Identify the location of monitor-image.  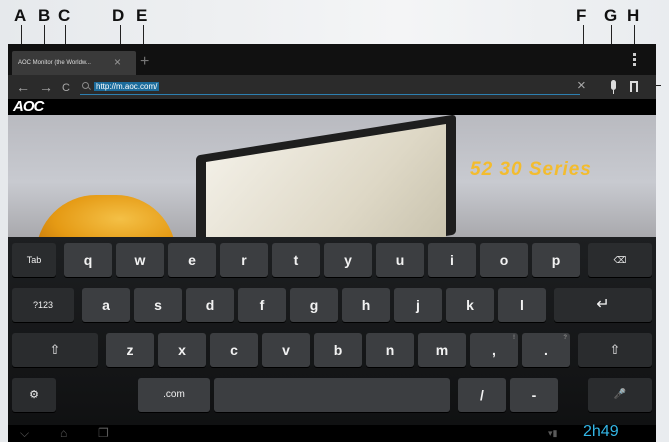
(326, 175).